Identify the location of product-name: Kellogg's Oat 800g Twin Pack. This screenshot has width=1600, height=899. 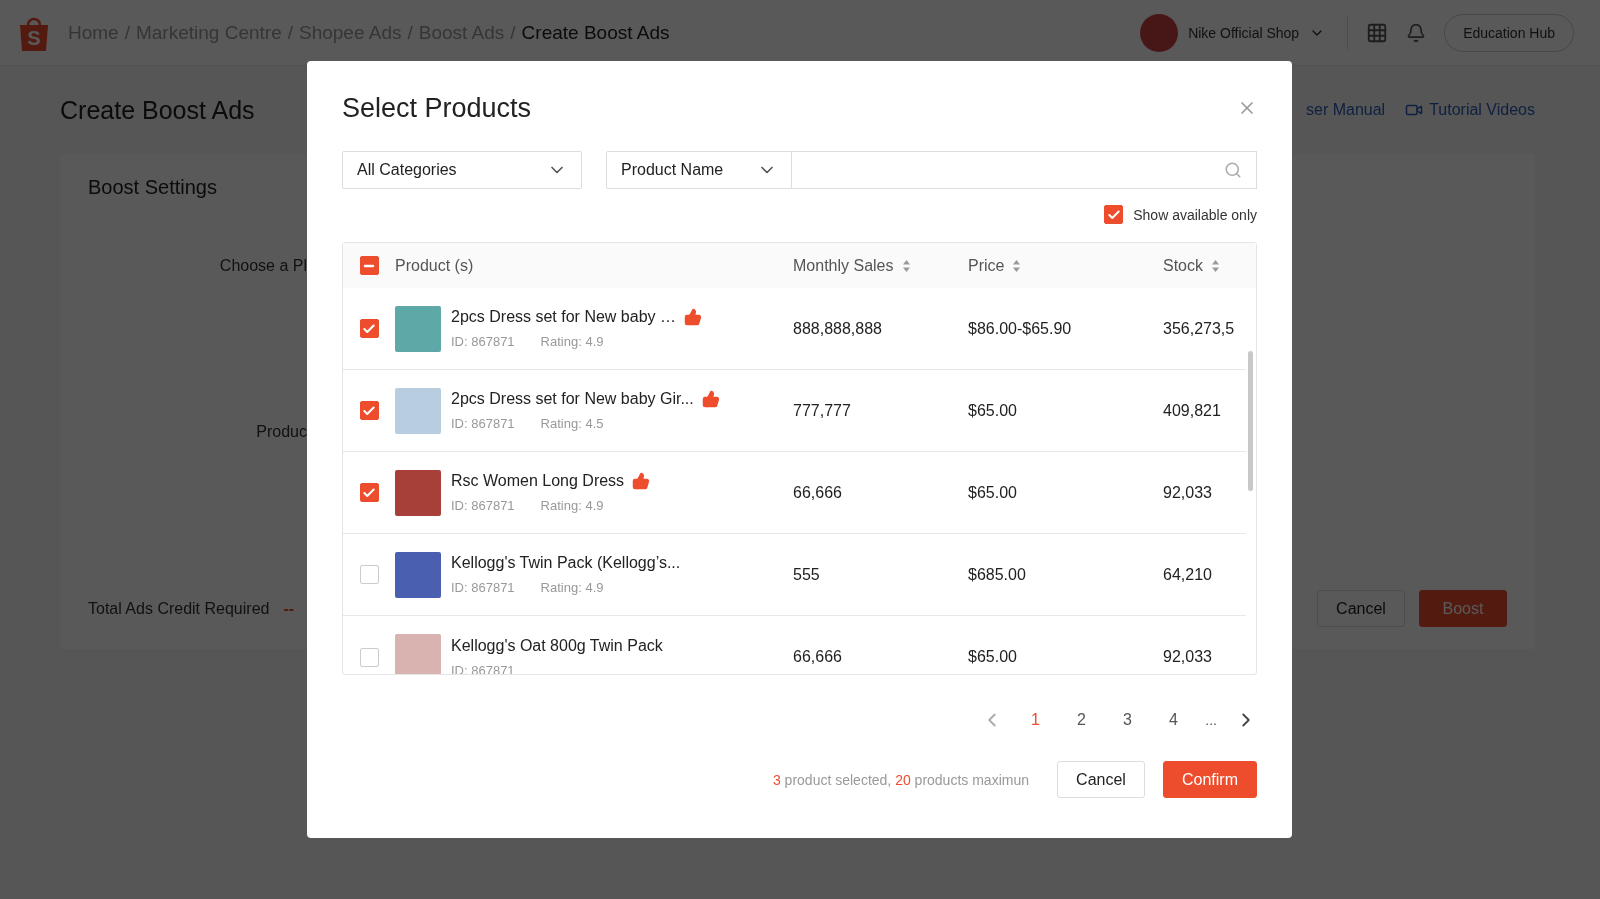
(557, 645).